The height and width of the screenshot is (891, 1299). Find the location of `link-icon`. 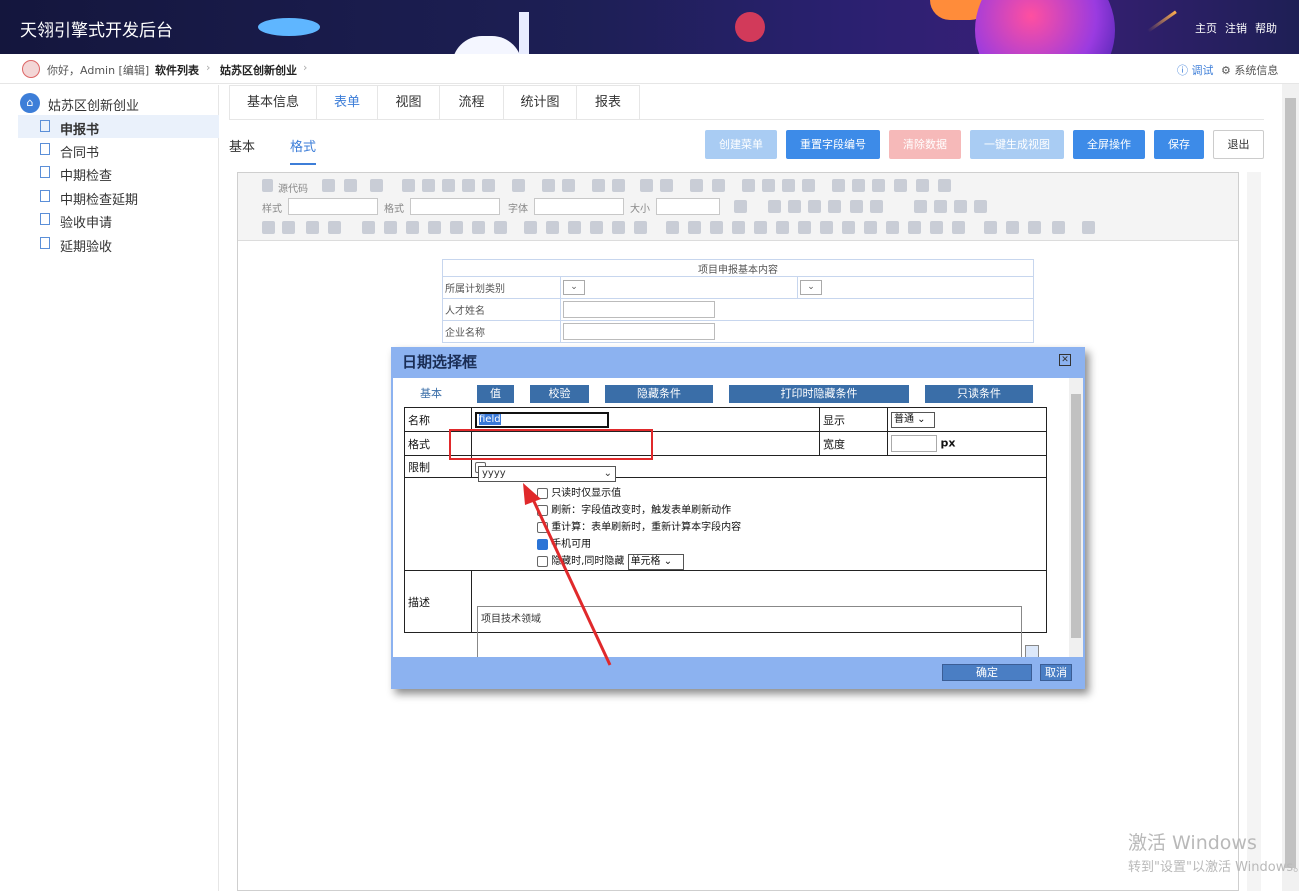

link-icon is located at coordinates (990, 227).